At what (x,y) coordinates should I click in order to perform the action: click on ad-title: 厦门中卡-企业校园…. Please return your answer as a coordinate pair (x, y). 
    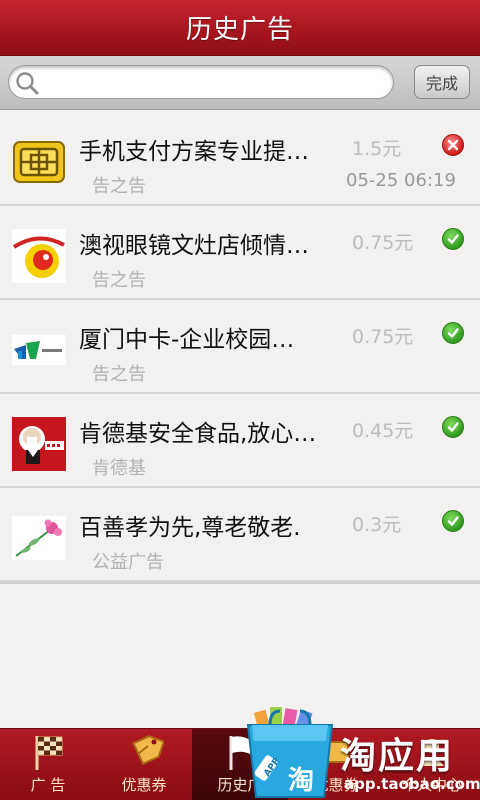
    Looking at the image, I should click on (187, 340).